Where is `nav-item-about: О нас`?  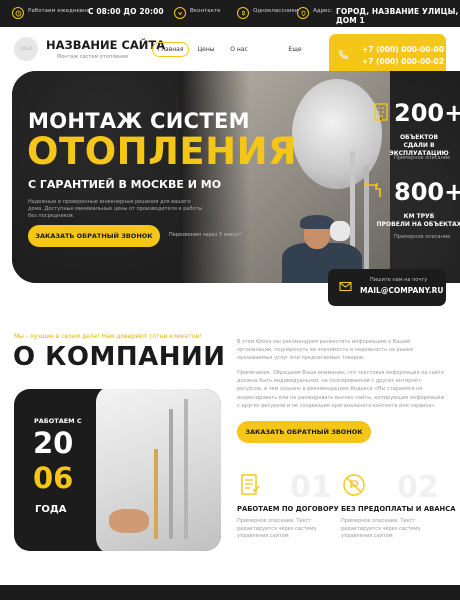 nav-item-about: О нас is located at coordinates (239, 49).